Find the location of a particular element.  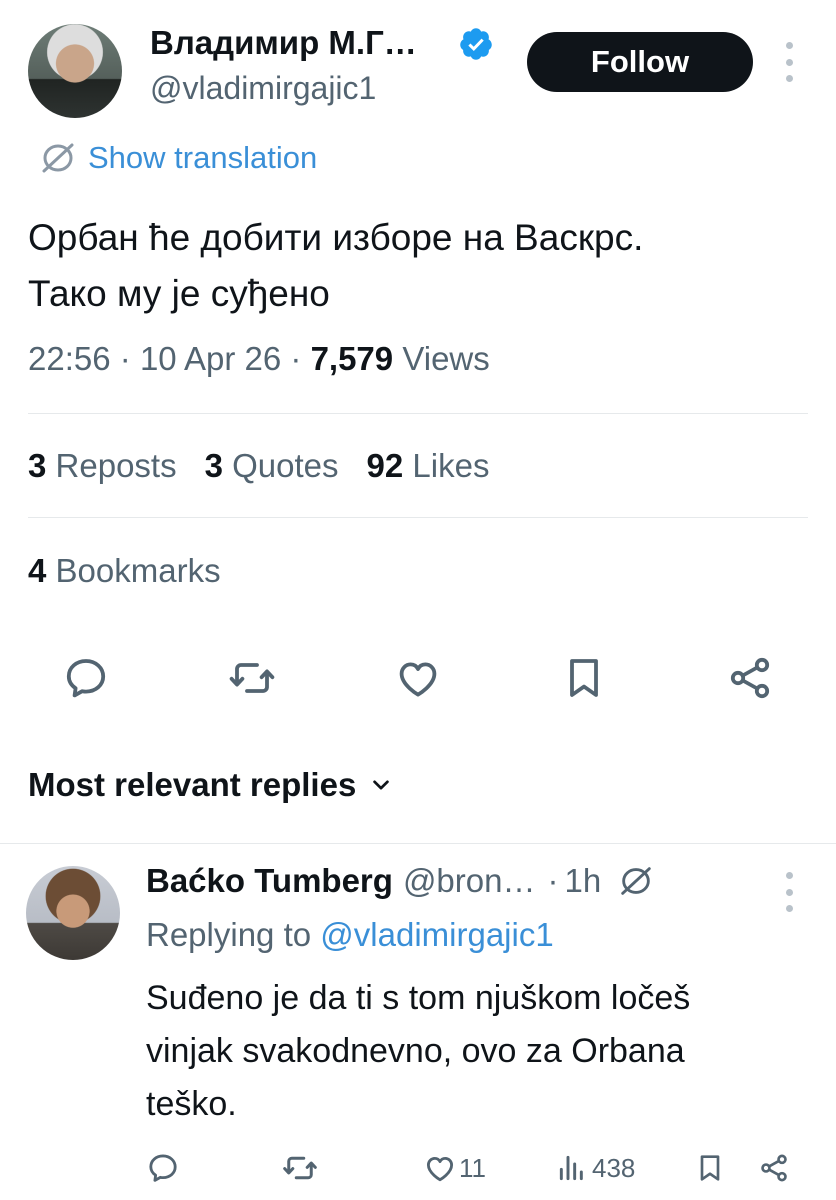

bookmarks-label: Bookmarks is located at coordinates (138, 570).